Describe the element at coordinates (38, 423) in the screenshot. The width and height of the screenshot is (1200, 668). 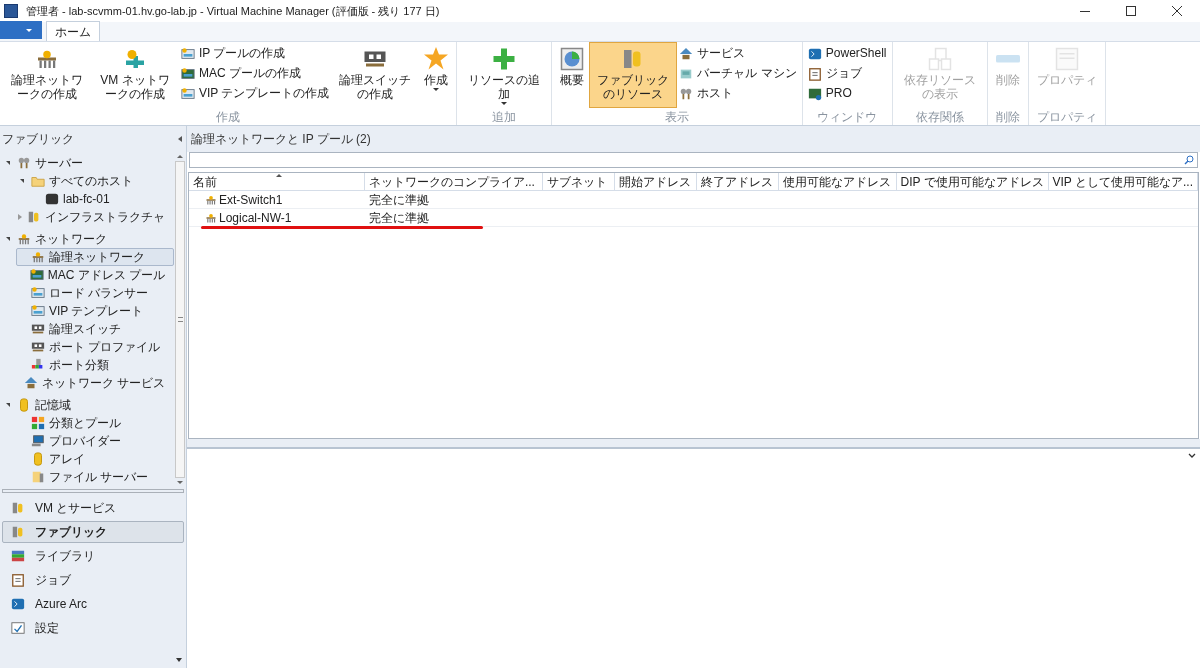
I see `tiles-icon` at that location.